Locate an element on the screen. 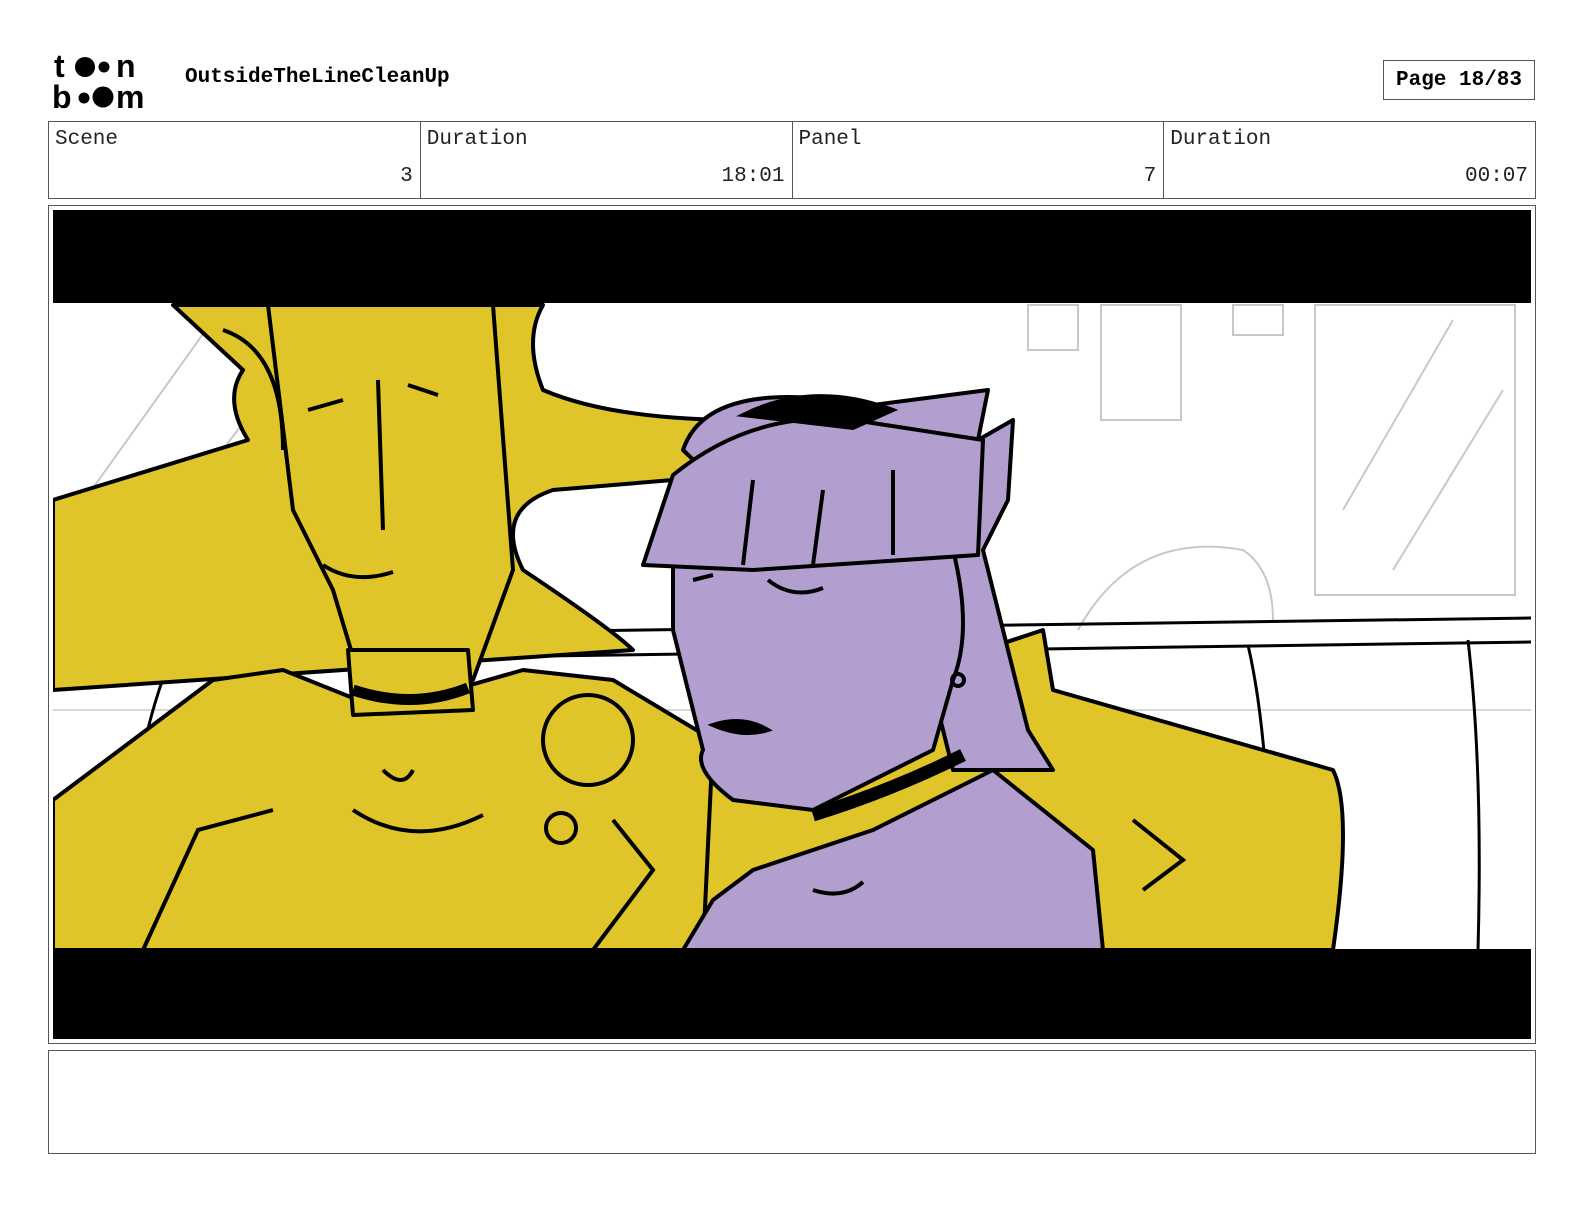  panel-cell: Panel 7 is located at coordinates (979, 160).